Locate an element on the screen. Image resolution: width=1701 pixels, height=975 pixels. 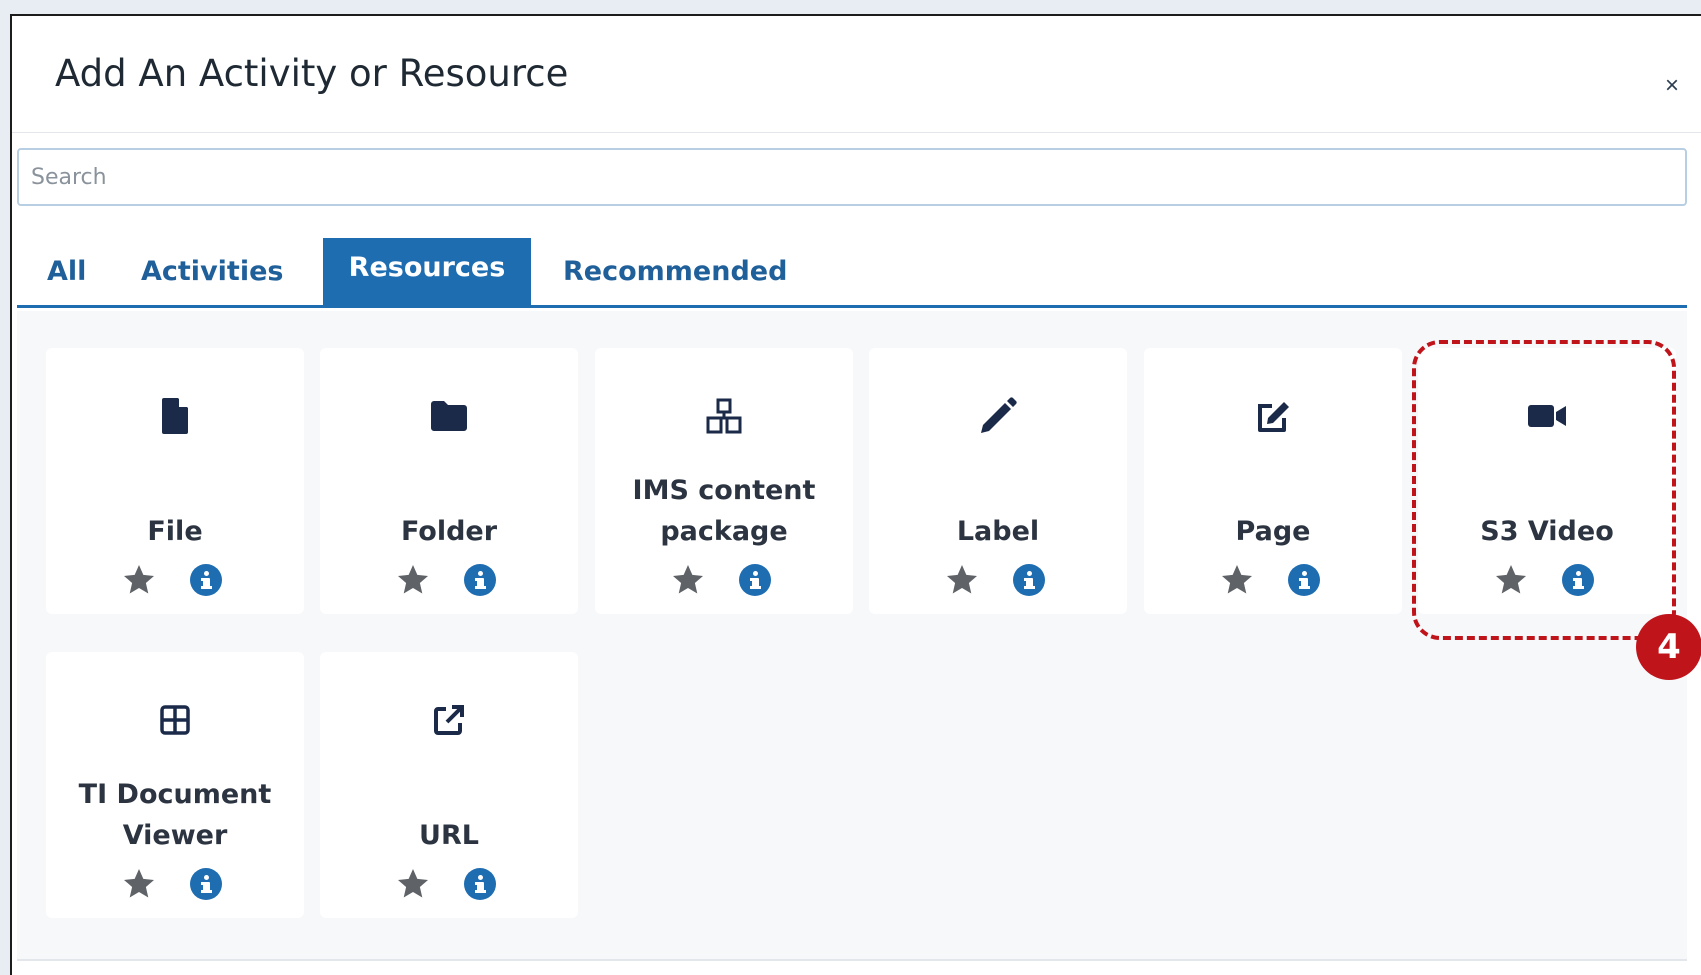
tab-recommended: Recommended is located at coordinates (675, 271).